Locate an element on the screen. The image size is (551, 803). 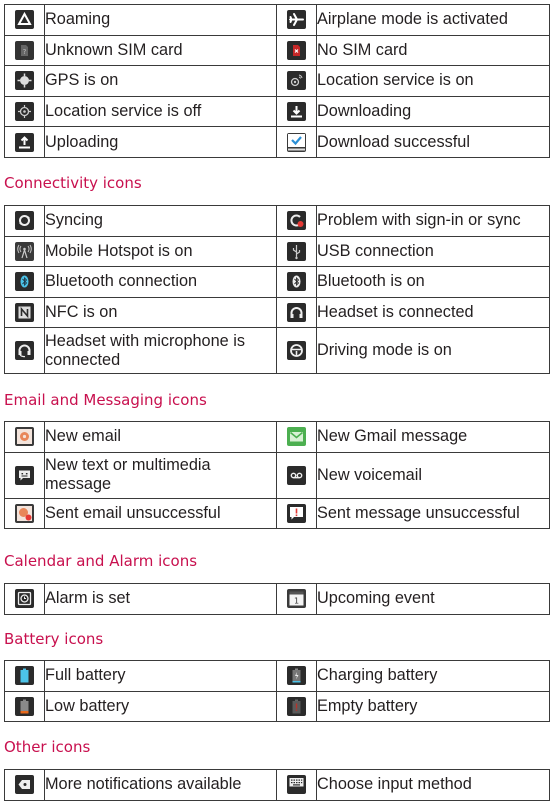
section-heading-battery: Battery icons is located at coordinates (54, 639).